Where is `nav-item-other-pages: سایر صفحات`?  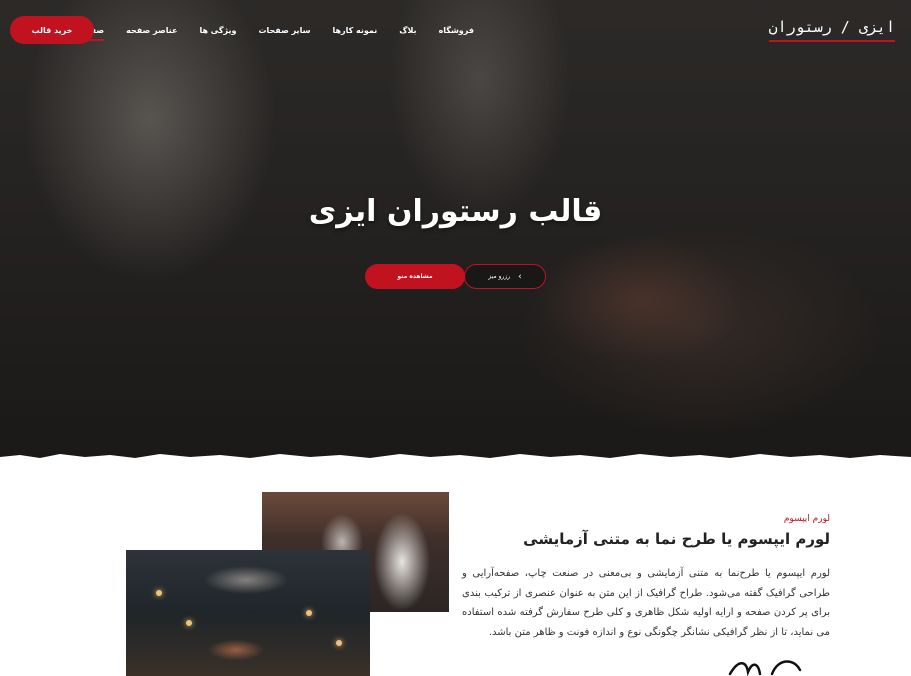
nav-item-other-pages: سایر صفحات is located at coordinates (285, 33).